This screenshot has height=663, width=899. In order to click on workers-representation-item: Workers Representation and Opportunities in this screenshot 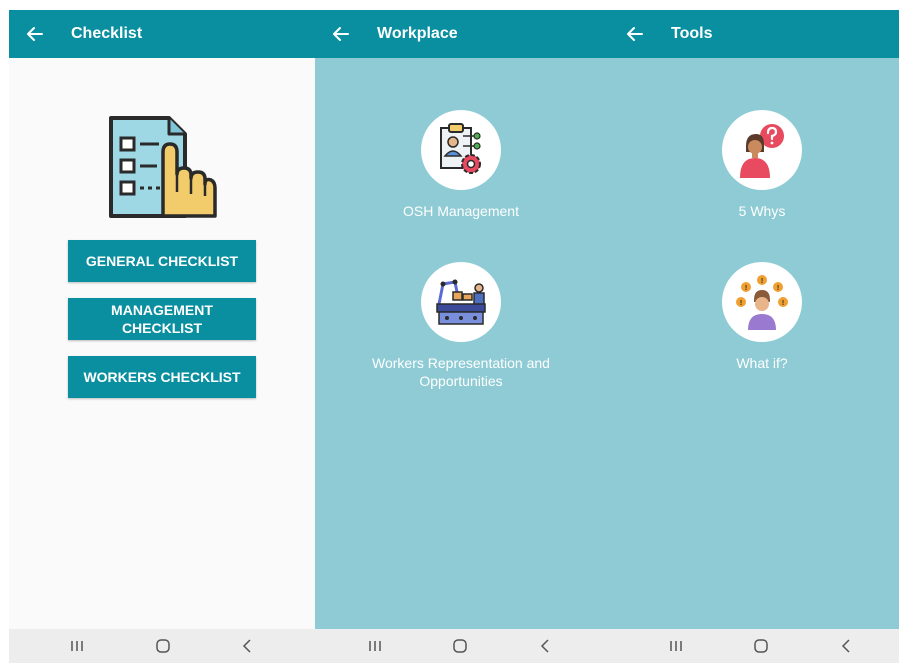, I will do `click(461, 326)`.